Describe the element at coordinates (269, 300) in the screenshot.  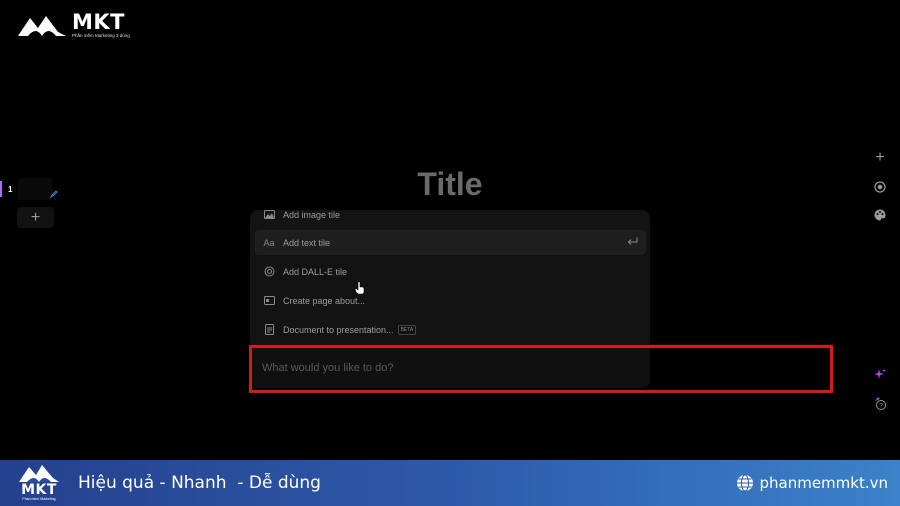
I see `page-icon` at that location.